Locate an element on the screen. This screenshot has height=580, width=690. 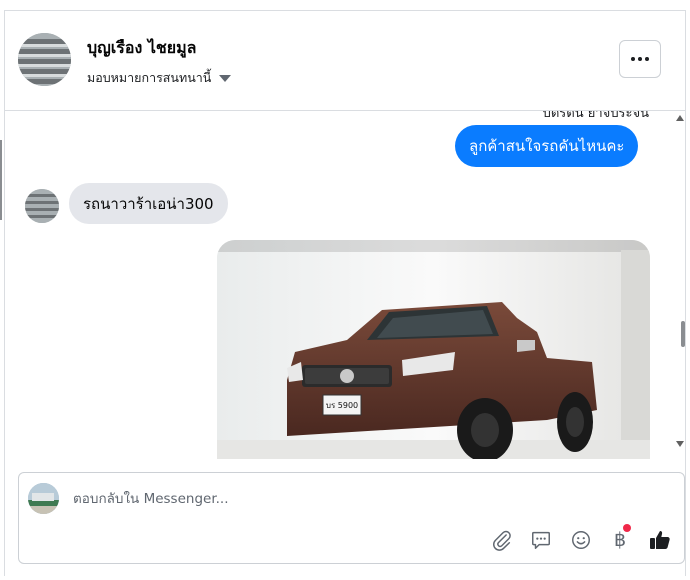
page-avatar is located at coordinates (43, 498).